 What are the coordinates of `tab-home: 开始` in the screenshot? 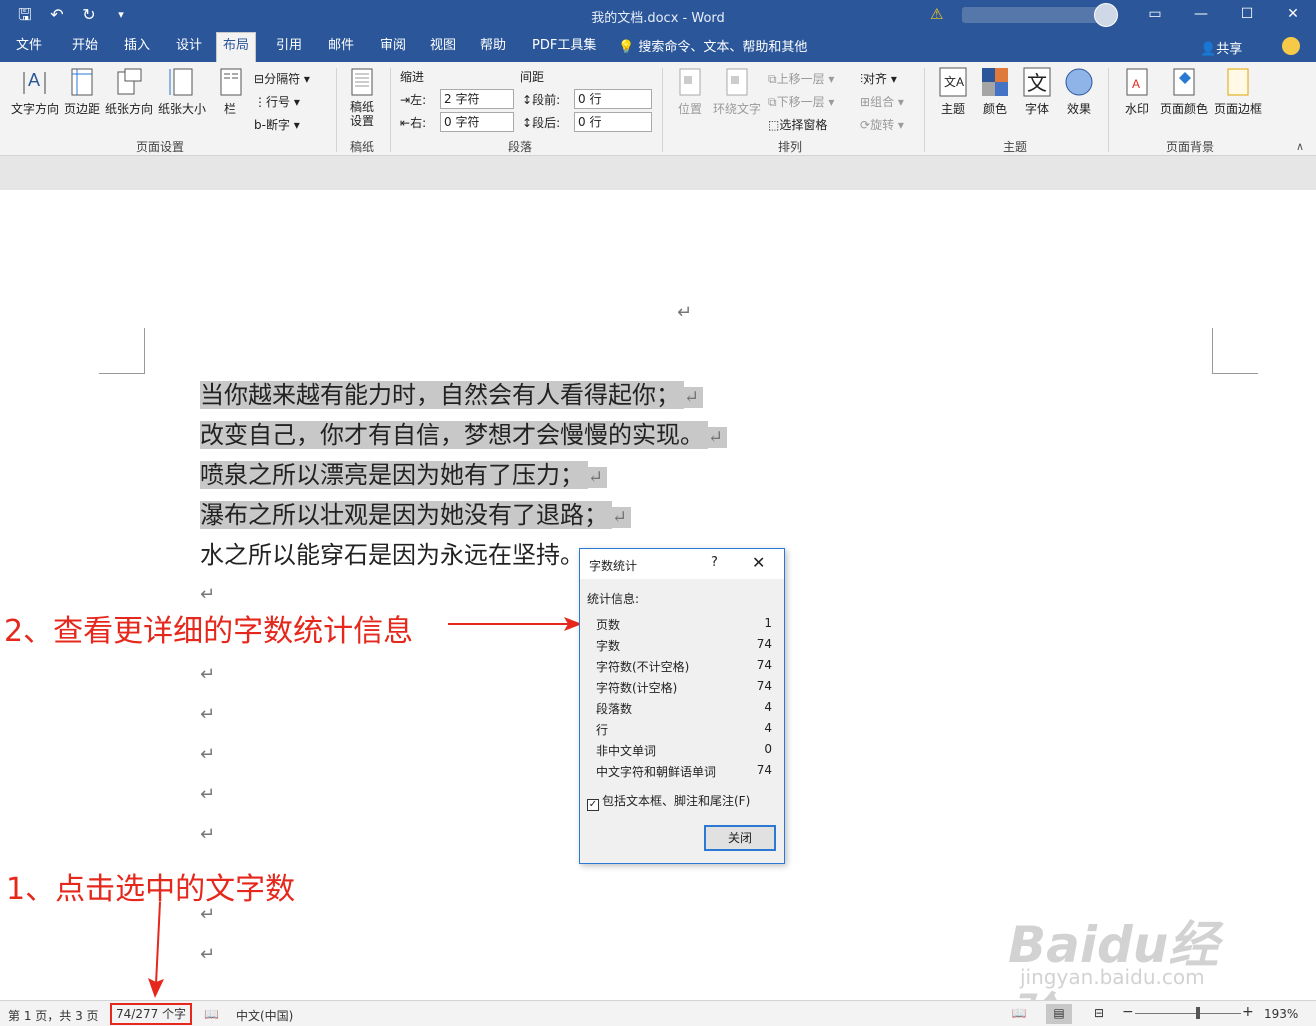 It's located at (85, 49).